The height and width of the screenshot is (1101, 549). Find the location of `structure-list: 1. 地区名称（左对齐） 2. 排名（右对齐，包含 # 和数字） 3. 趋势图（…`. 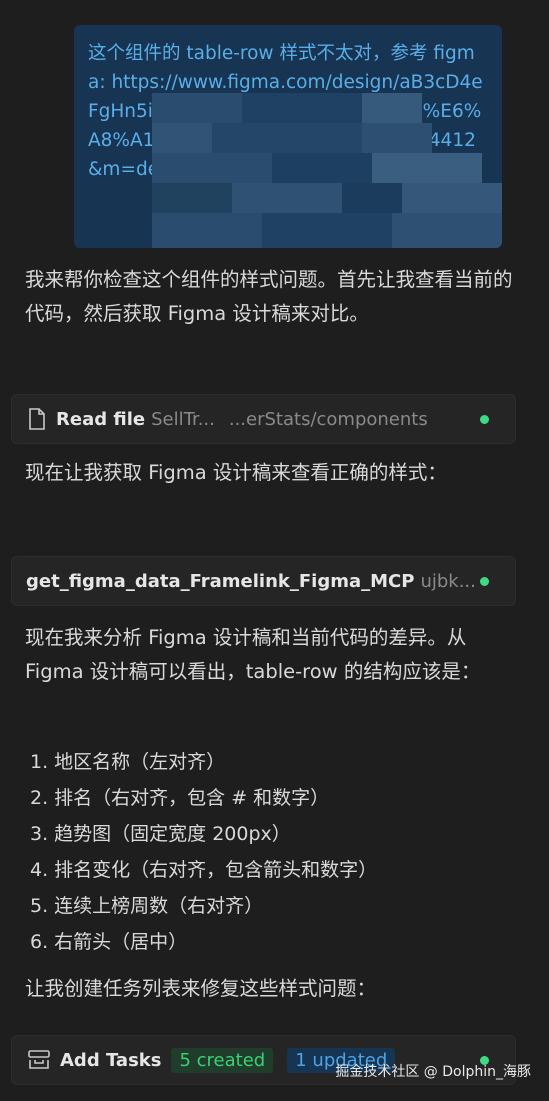

structure-list: 1. 地区名称（左对齐） 2. 排名（右对齐，包含 # 和数字） 3. 趋势图（… is located at coordinates (203, 852).